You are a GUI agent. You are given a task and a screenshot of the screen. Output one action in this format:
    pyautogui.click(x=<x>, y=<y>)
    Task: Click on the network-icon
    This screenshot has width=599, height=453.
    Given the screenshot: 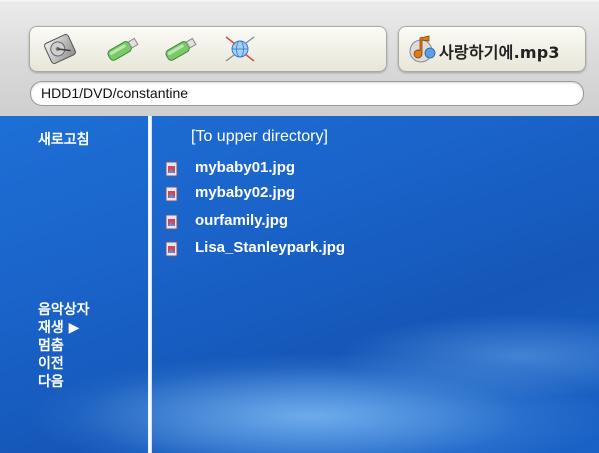 What is the action you would take?
    pyautogui.click(x=240, y=49)
    